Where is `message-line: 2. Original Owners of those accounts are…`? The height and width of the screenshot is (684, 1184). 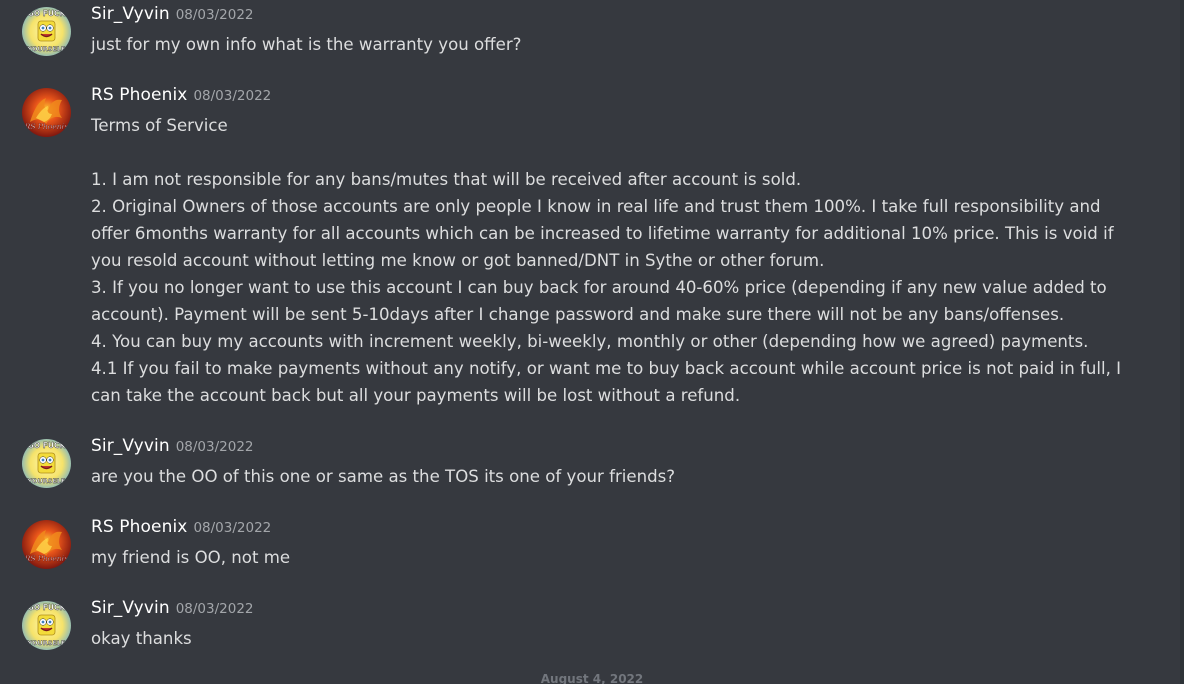 message-line: 2. Original Owners of those accounts are… is located at coordinates (596, 206).